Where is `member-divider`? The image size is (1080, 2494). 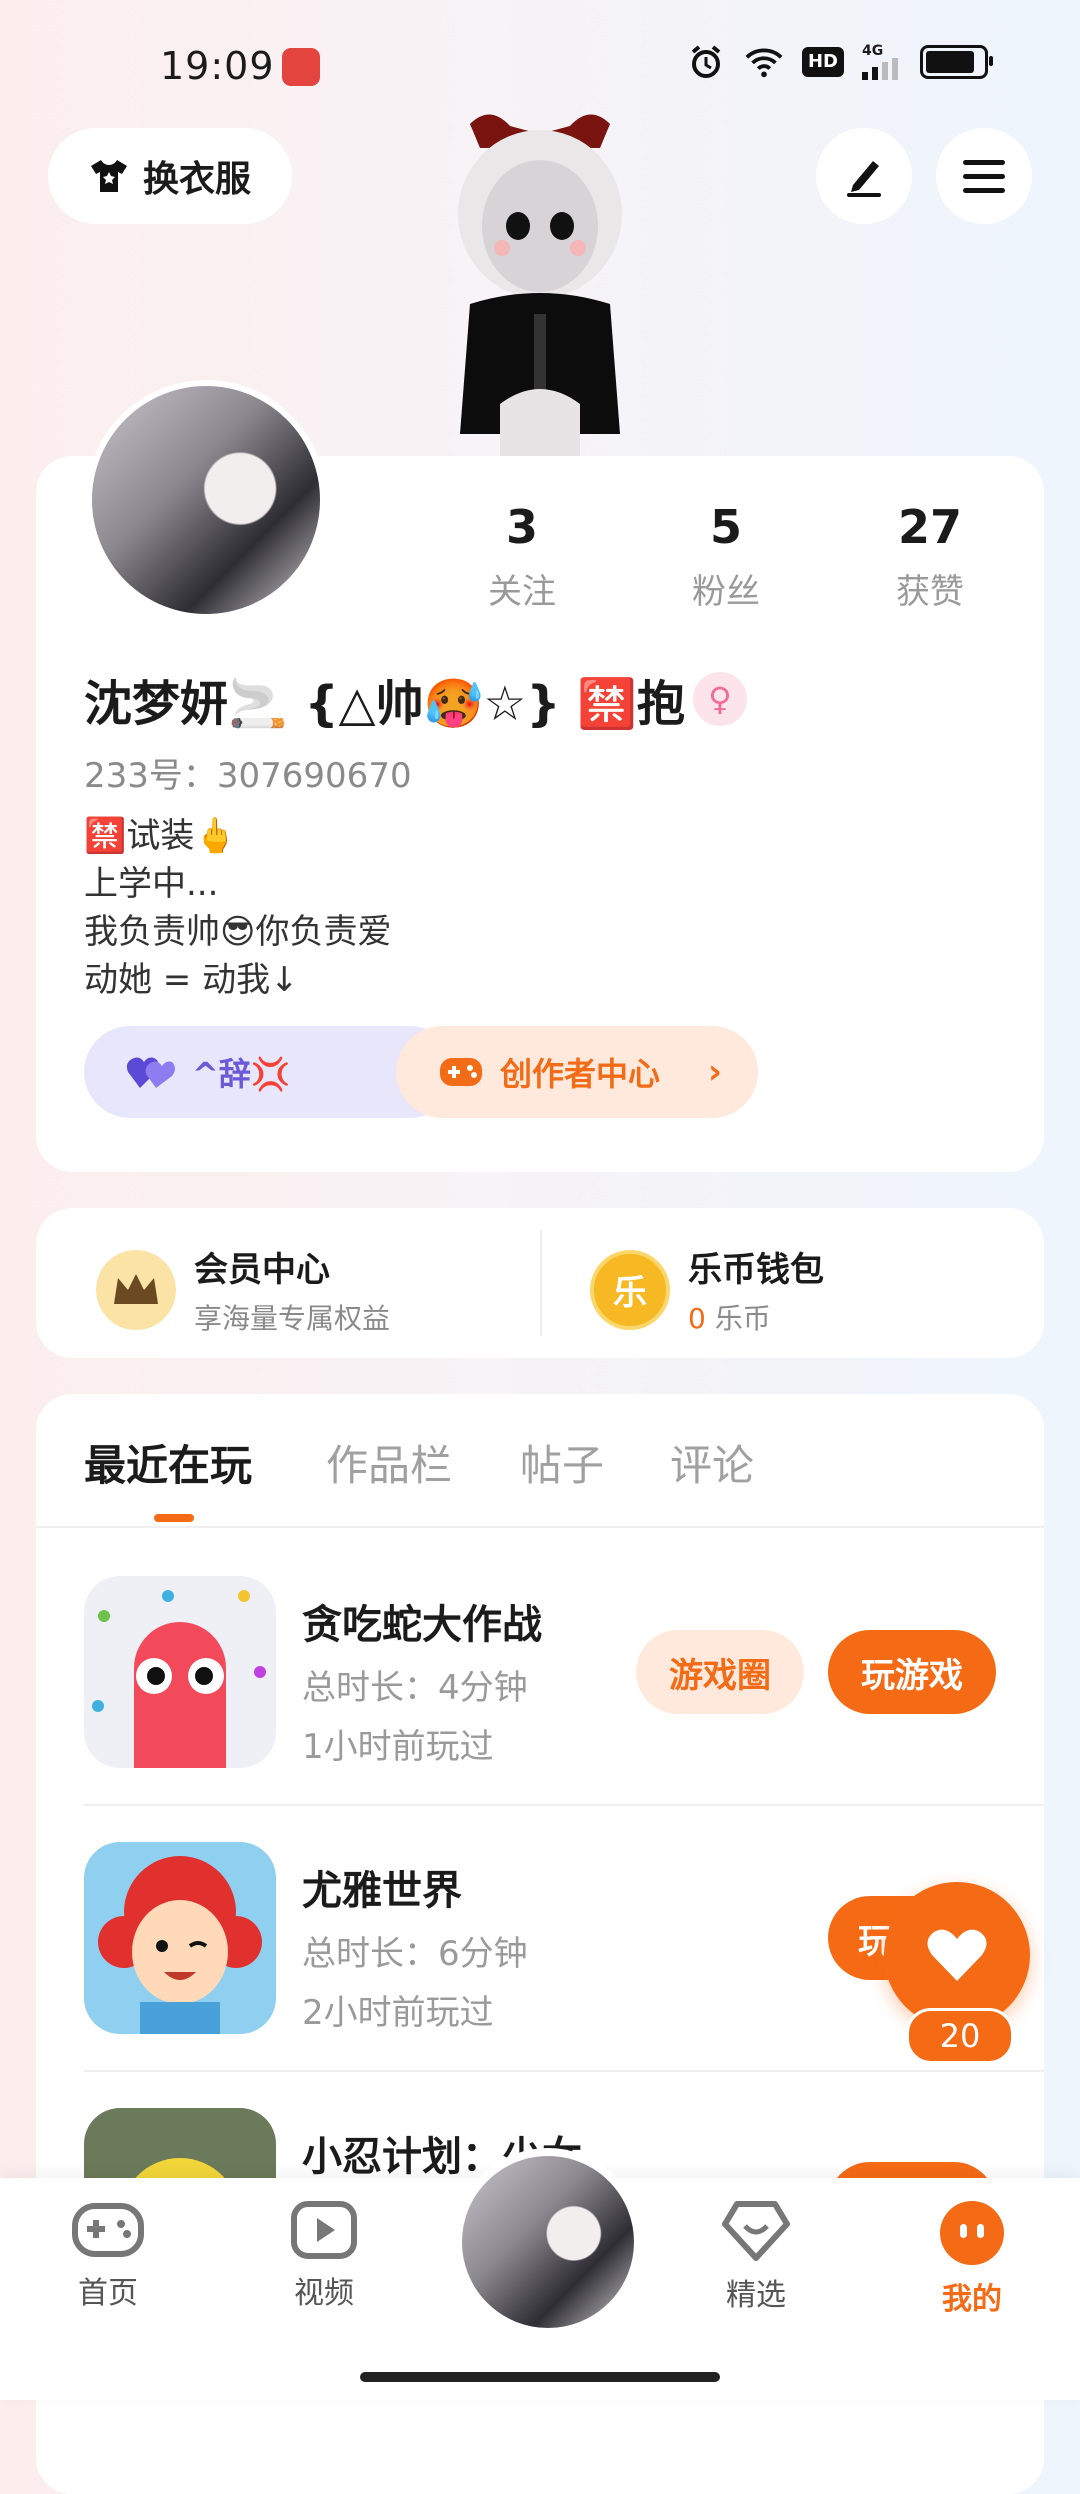 member-divider is located at coordinates (541, 1283).